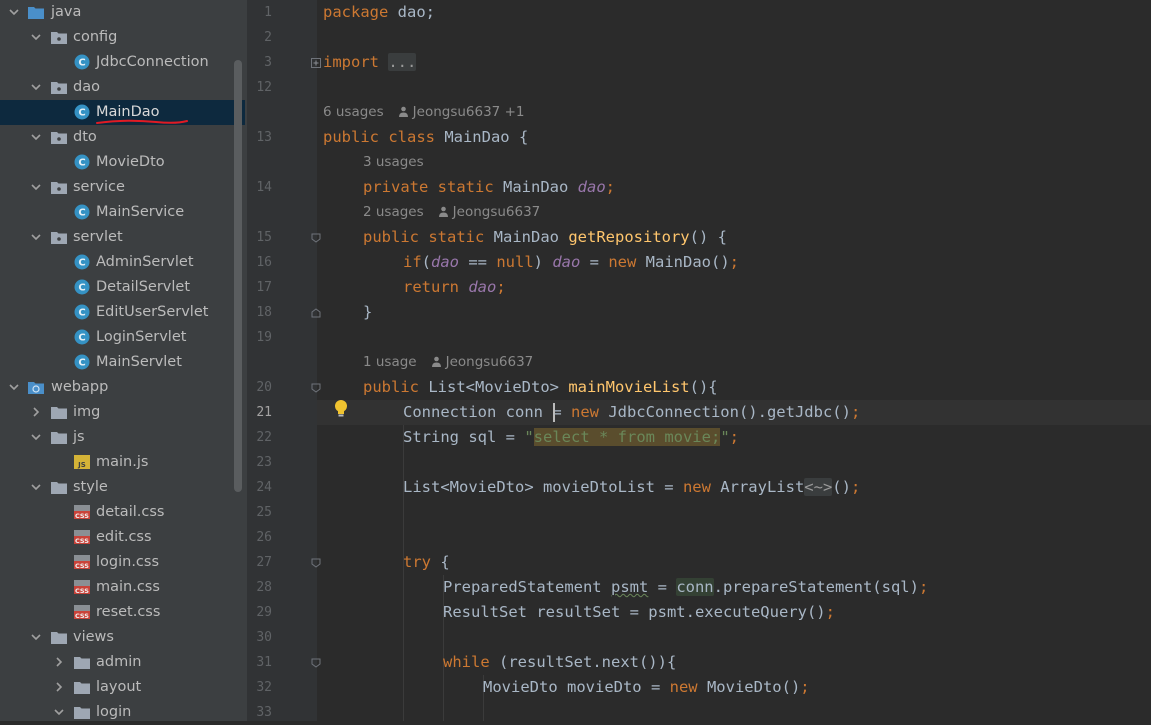  I want to click on line-number: 30, so click(264, 637).